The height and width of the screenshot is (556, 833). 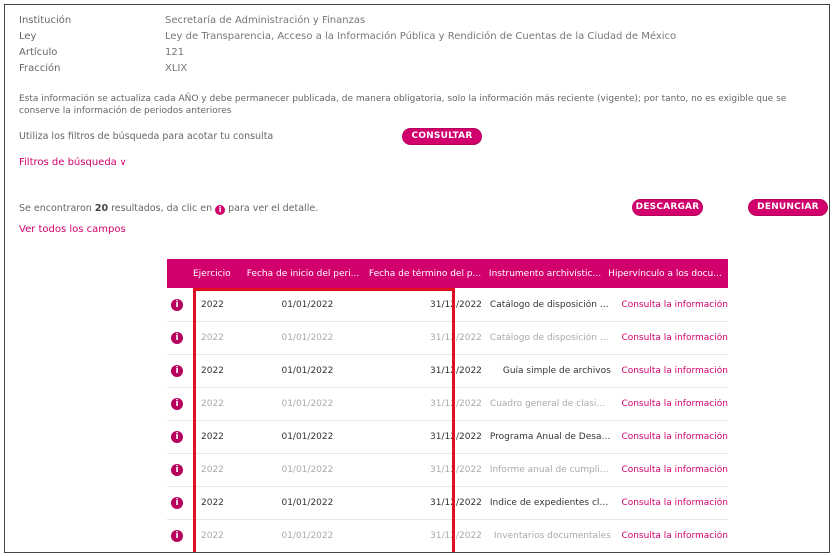 What do you see at coordinates (45, 20) in the screenshot?
I see `institucion-label: Institución` at bounding box center [45, 20].